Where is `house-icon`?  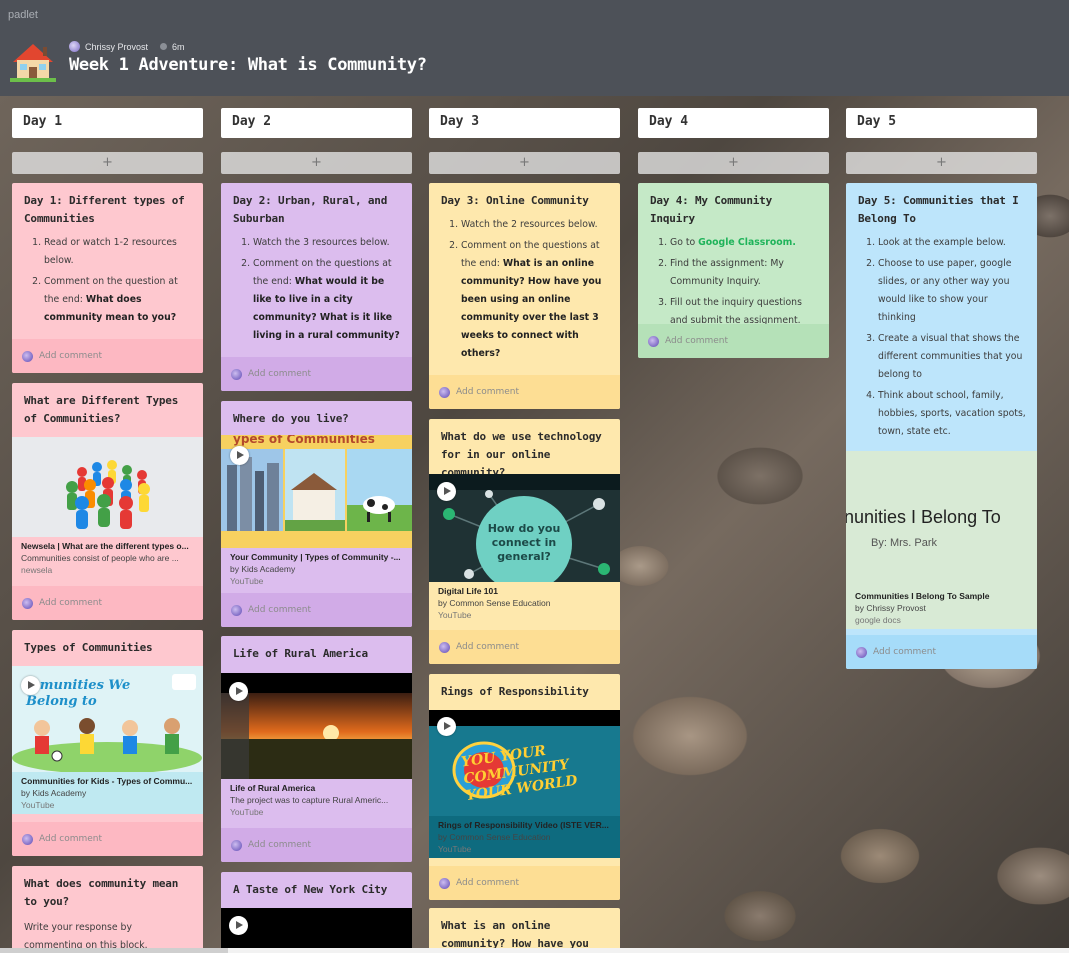
house-icon is located at coordinates (33, 63).